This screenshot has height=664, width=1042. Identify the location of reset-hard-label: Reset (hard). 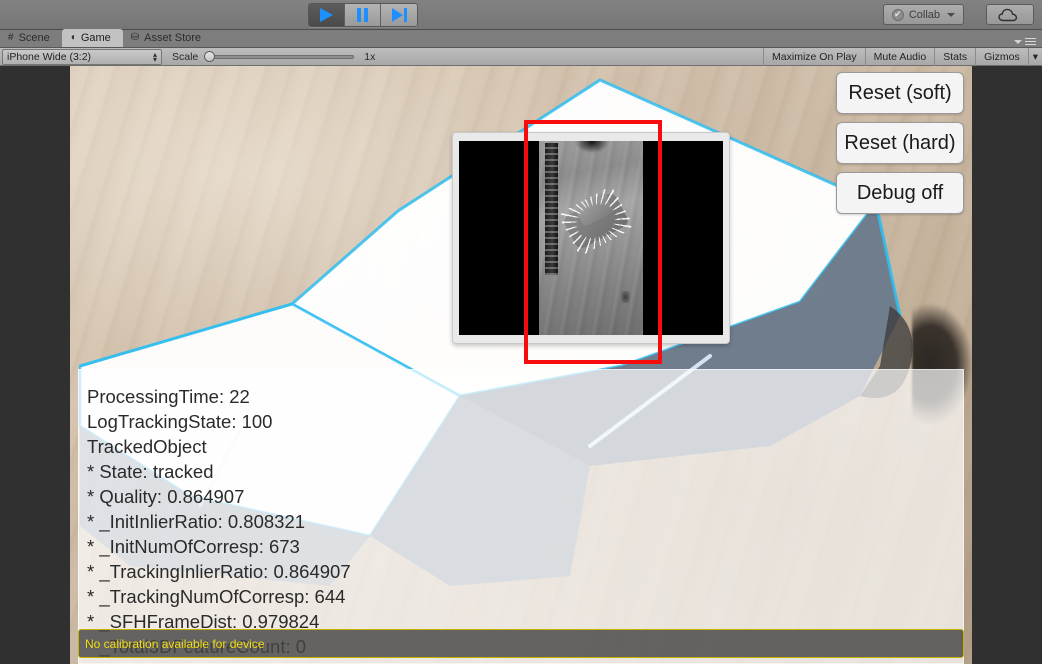
(900, 142).